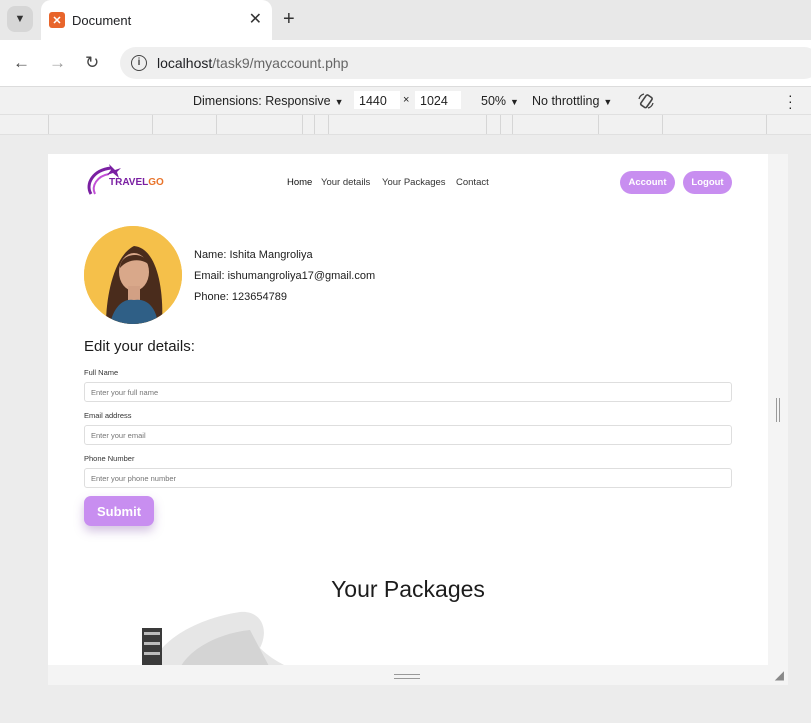 The image size is (811, 723). Describe the element at coordinates (405, 20) in the screenshot. I see `tab-bar: ▼ ✕ Document ✕ +` at that location.